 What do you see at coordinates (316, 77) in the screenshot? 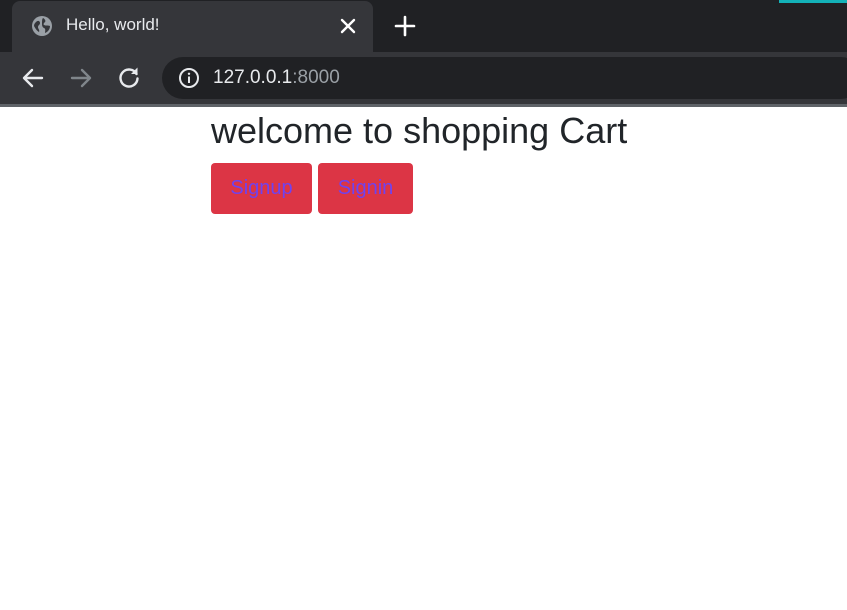
I see `url-port: :8000` at bounding box center [316, 77].